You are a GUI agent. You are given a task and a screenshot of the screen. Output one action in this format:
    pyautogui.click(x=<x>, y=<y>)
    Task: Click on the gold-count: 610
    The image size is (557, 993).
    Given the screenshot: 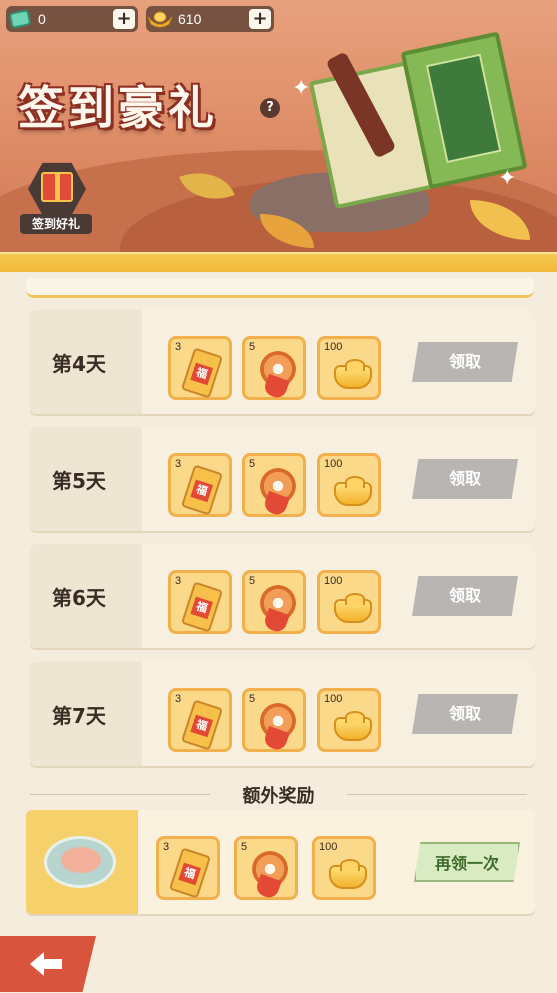 What is the action you would take?
    pyautogui.click(x=190, y=19)
    